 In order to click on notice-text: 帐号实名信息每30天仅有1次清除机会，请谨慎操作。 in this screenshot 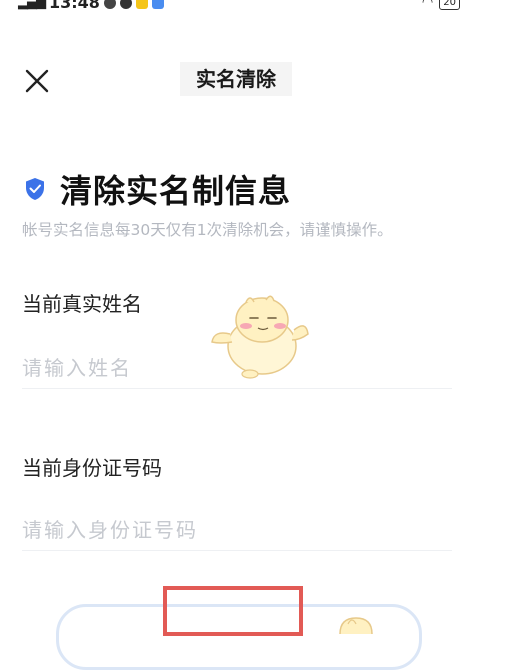, I will do `click(207, 230)`.